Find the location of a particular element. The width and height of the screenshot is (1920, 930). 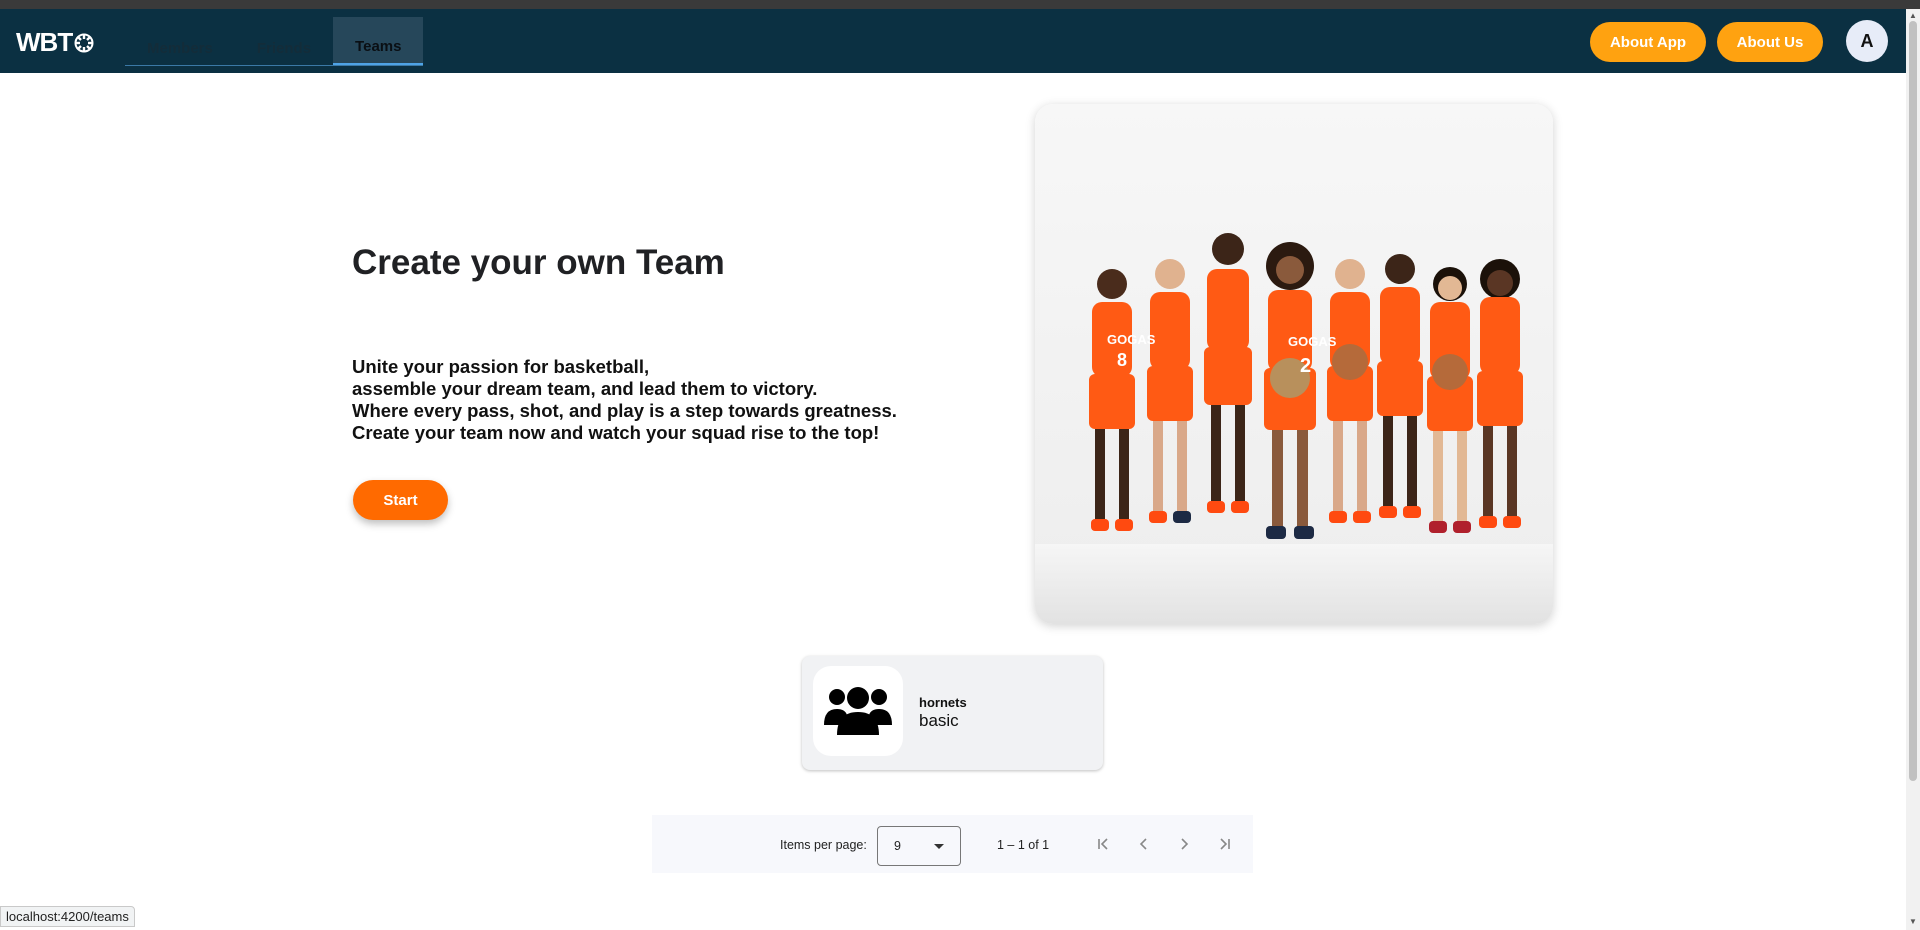

basketball-team-illustration: GOGAS 8 GOGAS 2 is located at coordinates (1294, 428).